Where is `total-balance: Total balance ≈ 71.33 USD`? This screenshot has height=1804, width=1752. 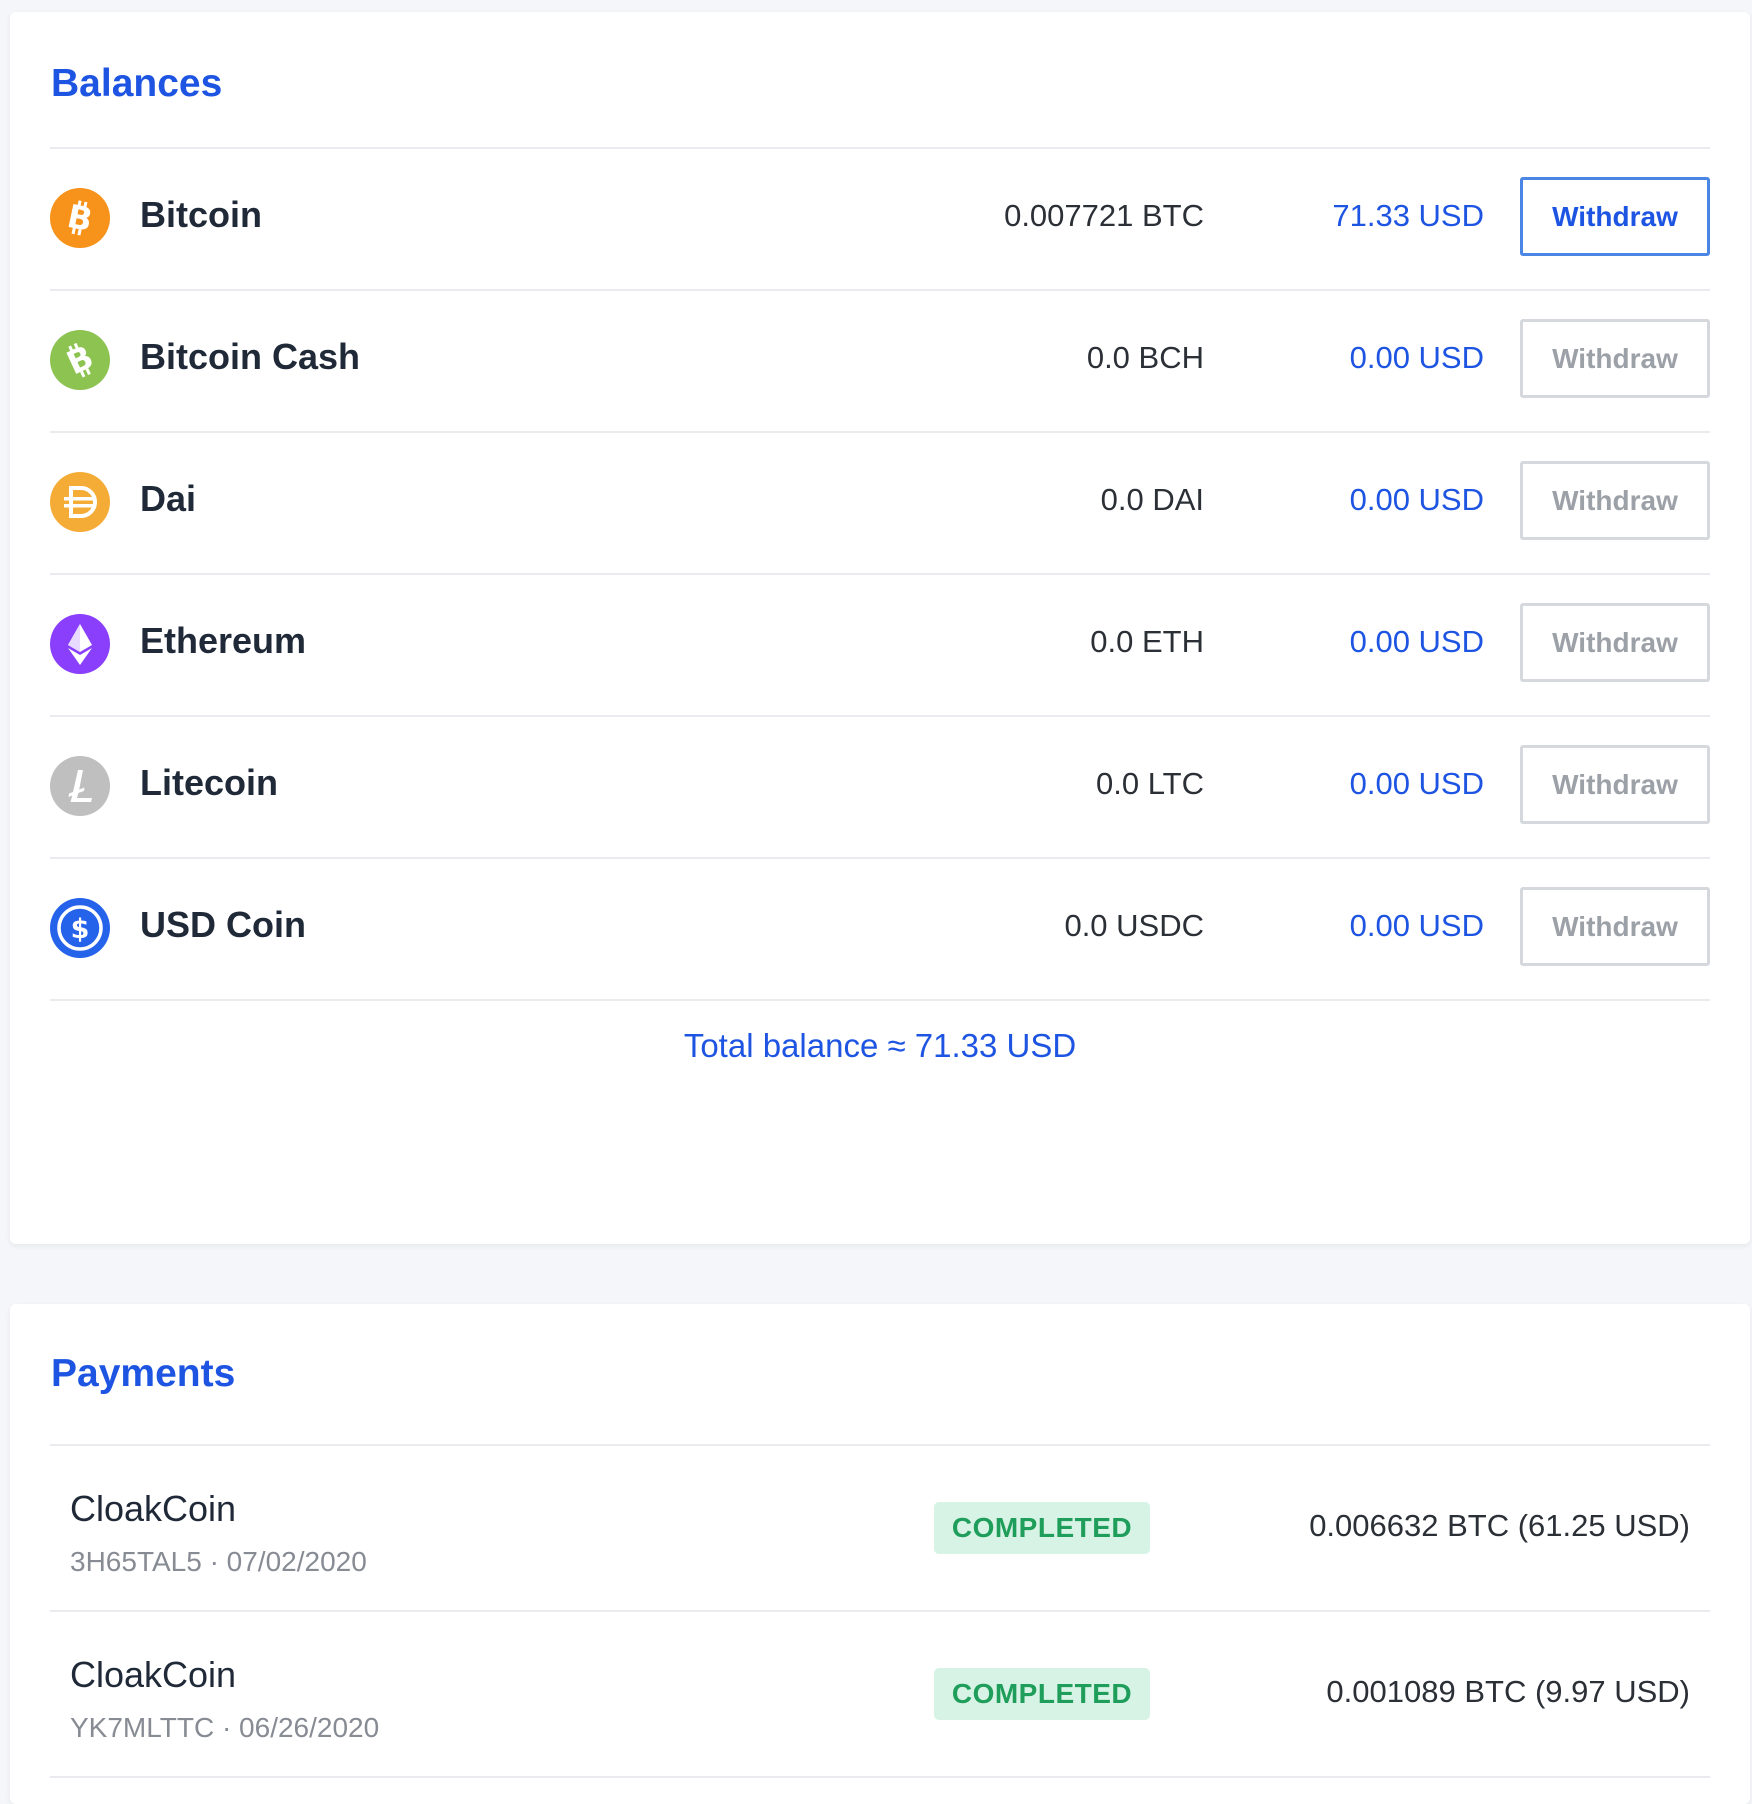
total-balance: Total balance ≈ 71.33 USD is located at coordinates (880, 1045).